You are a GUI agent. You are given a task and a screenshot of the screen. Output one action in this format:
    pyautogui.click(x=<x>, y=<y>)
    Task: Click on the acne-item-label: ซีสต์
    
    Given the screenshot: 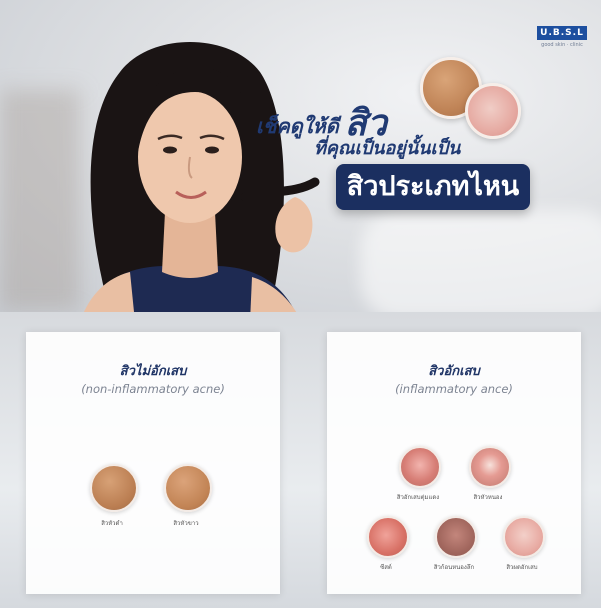 What is the action you would take?
    pyautogui.click(x=386, y=567)
    